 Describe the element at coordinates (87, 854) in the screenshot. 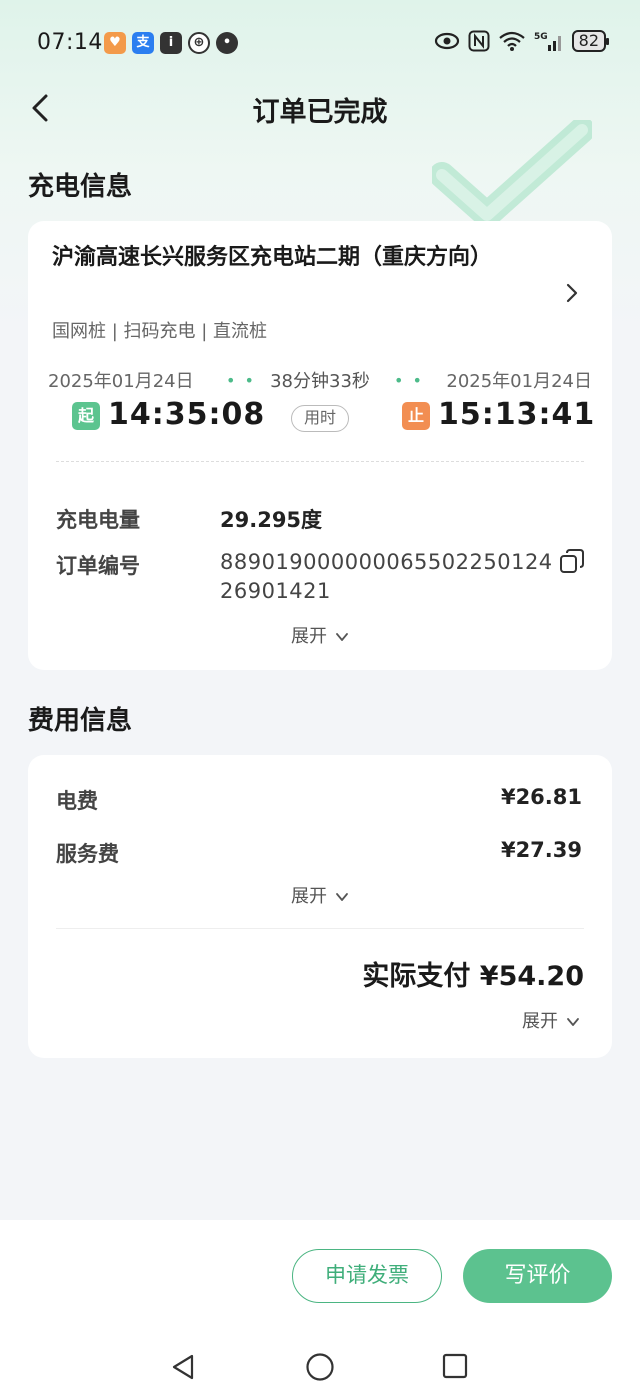

I see `service-fee-label: 服务费` at that location.